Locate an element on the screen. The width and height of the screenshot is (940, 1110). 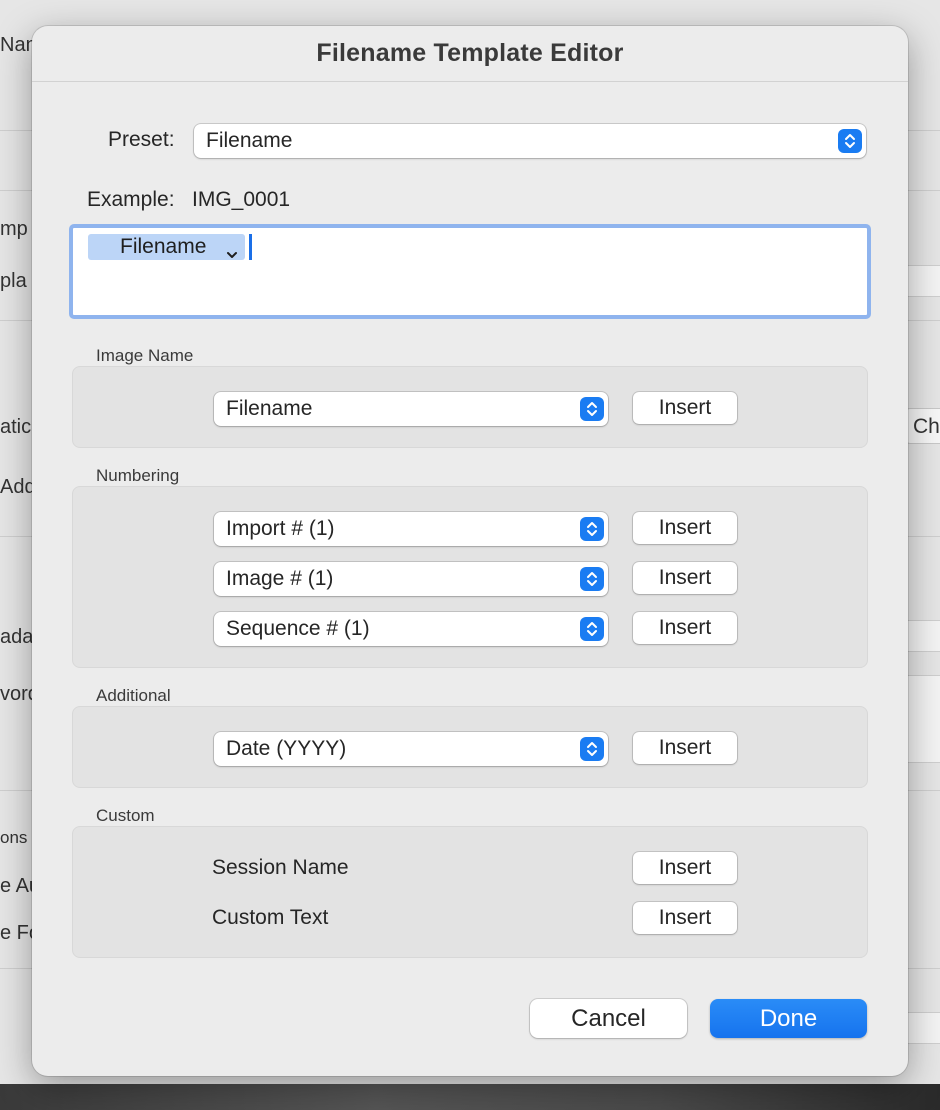
image-number-insert-button: Insert is located at coordinates (685, 578).